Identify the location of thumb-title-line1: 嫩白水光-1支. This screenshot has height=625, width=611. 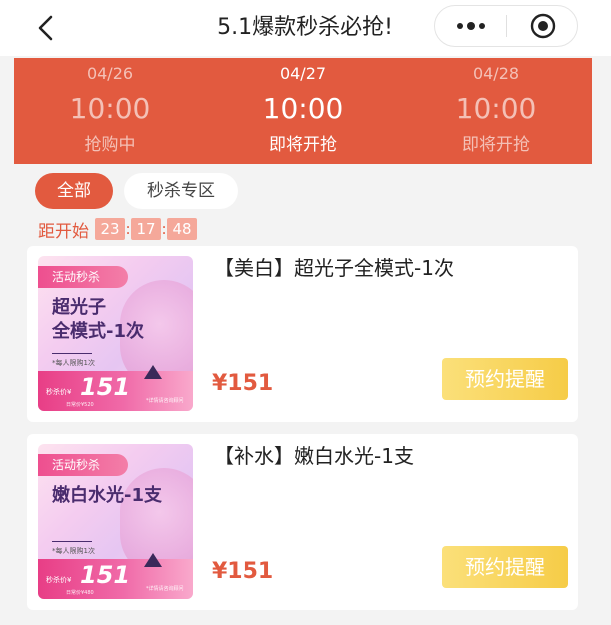
(107, 495).